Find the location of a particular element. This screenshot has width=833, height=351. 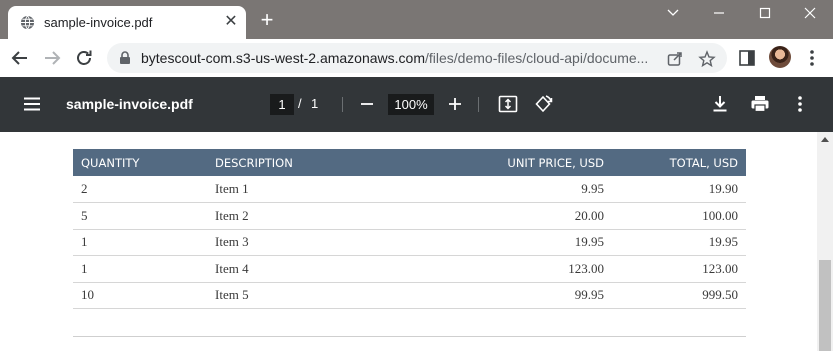

cell-description: Item 3 is located at coordinates (298, 242).